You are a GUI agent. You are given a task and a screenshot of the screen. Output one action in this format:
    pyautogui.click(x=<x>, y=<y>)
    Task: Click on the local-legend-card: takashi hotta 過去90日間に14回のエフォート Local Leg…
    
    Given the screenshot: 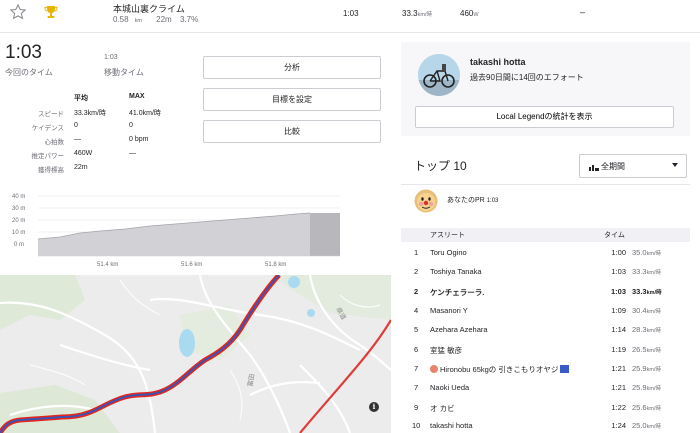 What is the action you would take?
    pyautogui.click(x=545, y=89)
    